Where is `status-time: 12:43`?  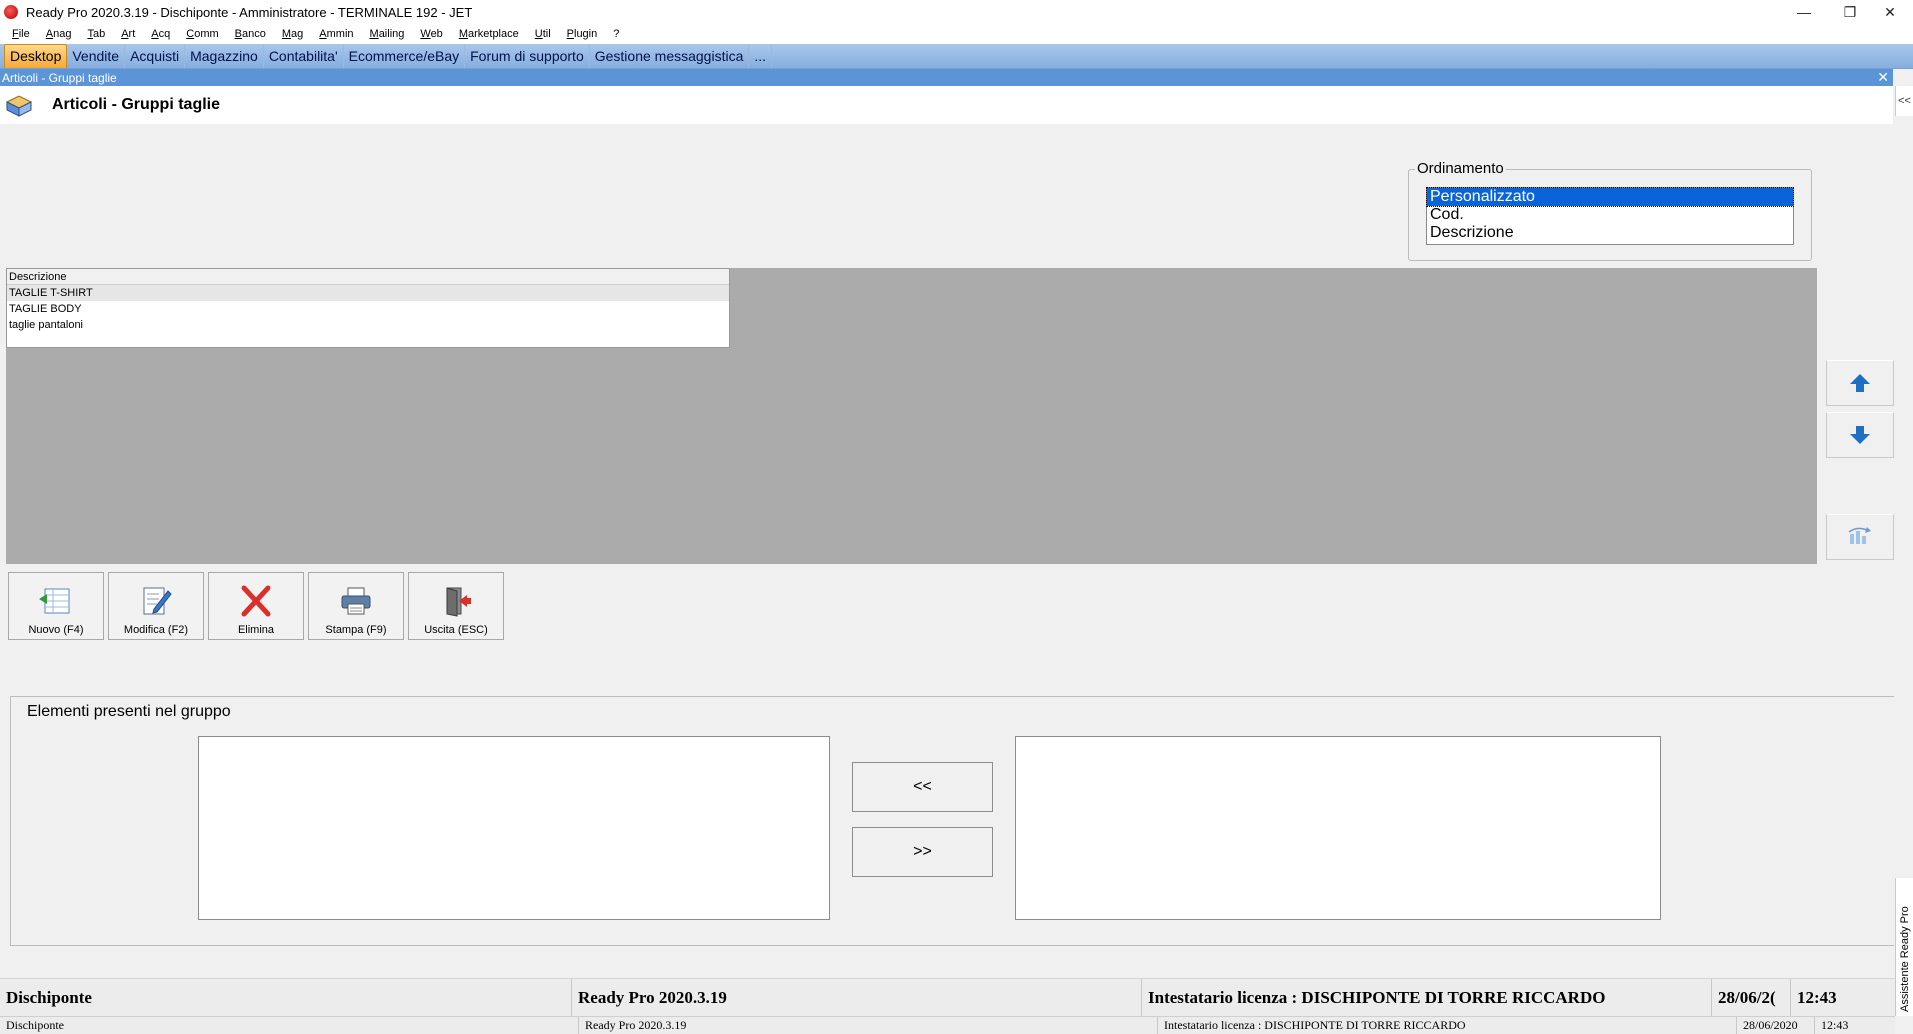
status-time: 12:43 is located at coordinates (1817, 997).